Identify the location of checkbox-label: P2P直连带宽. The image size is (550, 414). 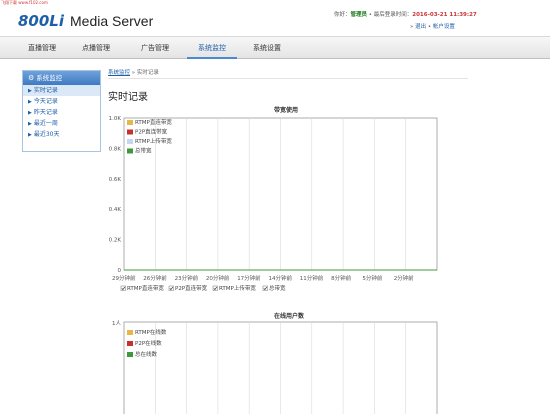
(191, 288).